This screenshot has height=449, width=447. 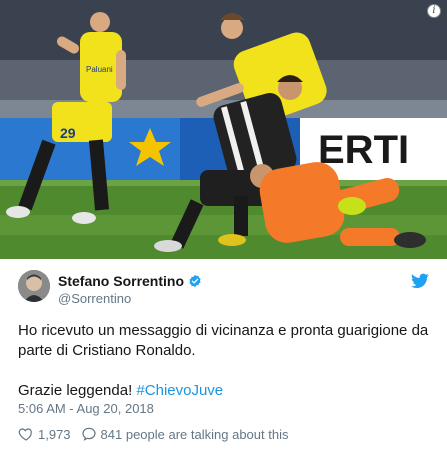 I want to click on tweet-text-prefix: Grazie leggenda!, so click(x=77, y=390).